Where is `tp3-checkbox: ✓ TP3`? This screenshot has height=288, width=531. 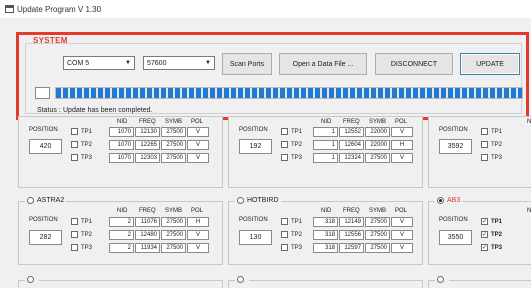
tp3-checkbox: ✓ TP3 is located at coordinates (491, 247).